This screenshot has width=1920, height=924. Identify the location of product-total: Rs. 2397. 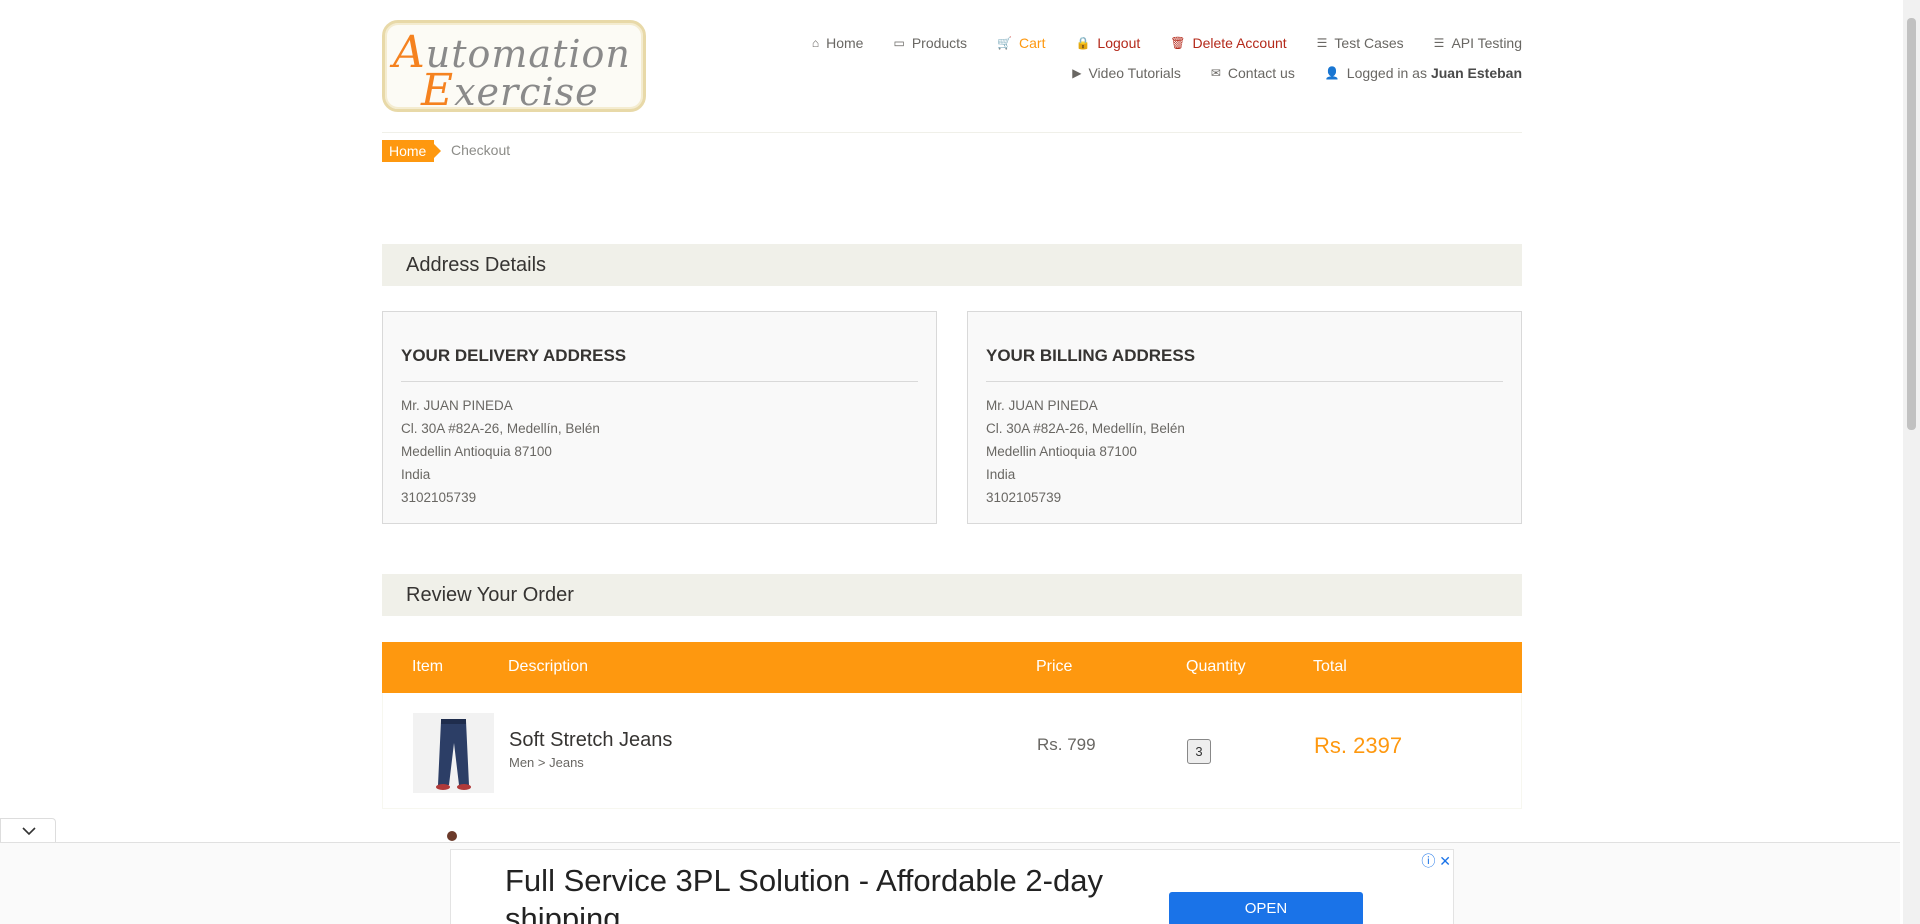
(1358, 745).